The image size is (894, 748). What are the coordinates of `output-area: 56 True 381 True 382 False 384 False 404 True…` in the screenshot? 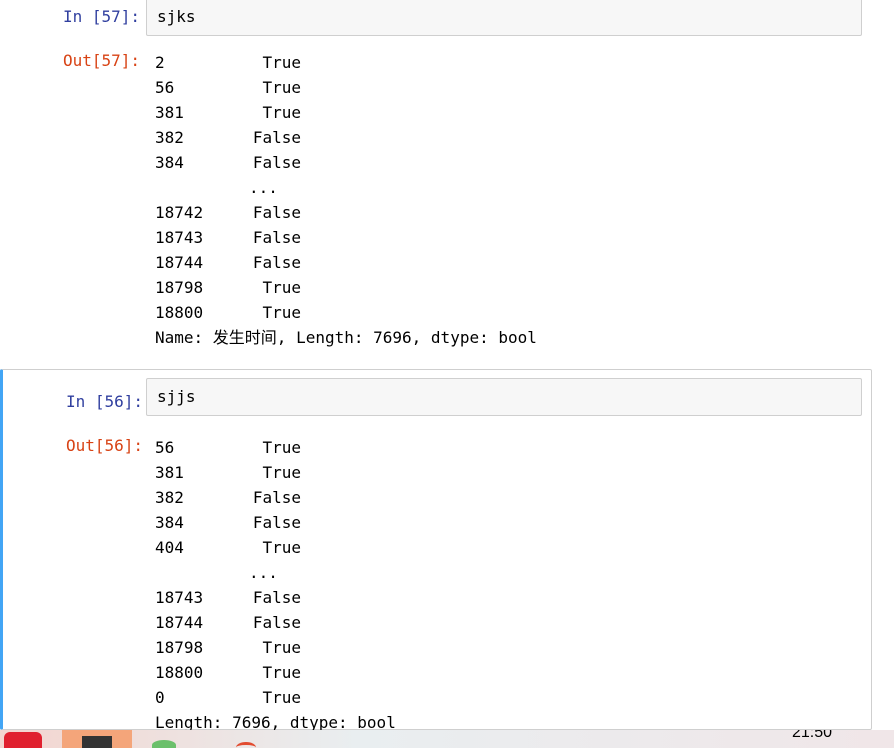 It's located at (275, 585).